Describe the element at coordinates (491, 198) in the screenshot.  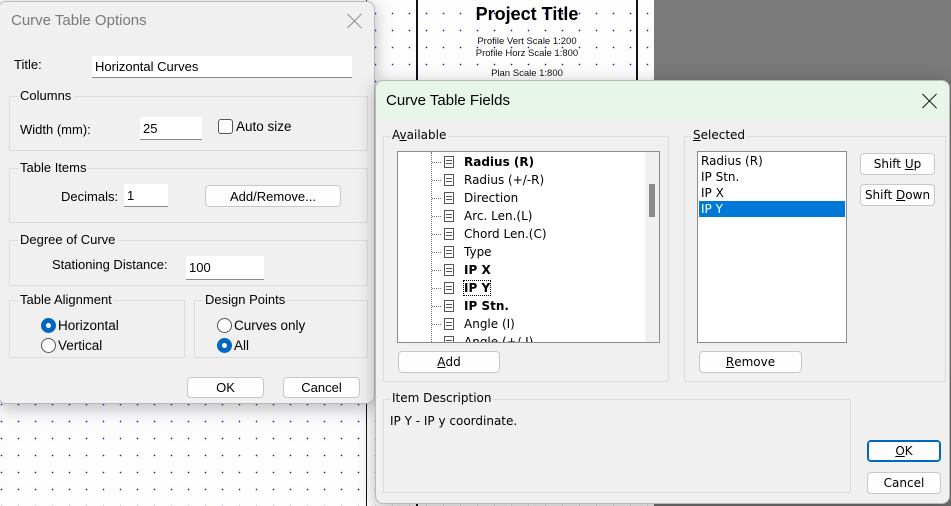
I see `tree-item-label: Direction` at that location.